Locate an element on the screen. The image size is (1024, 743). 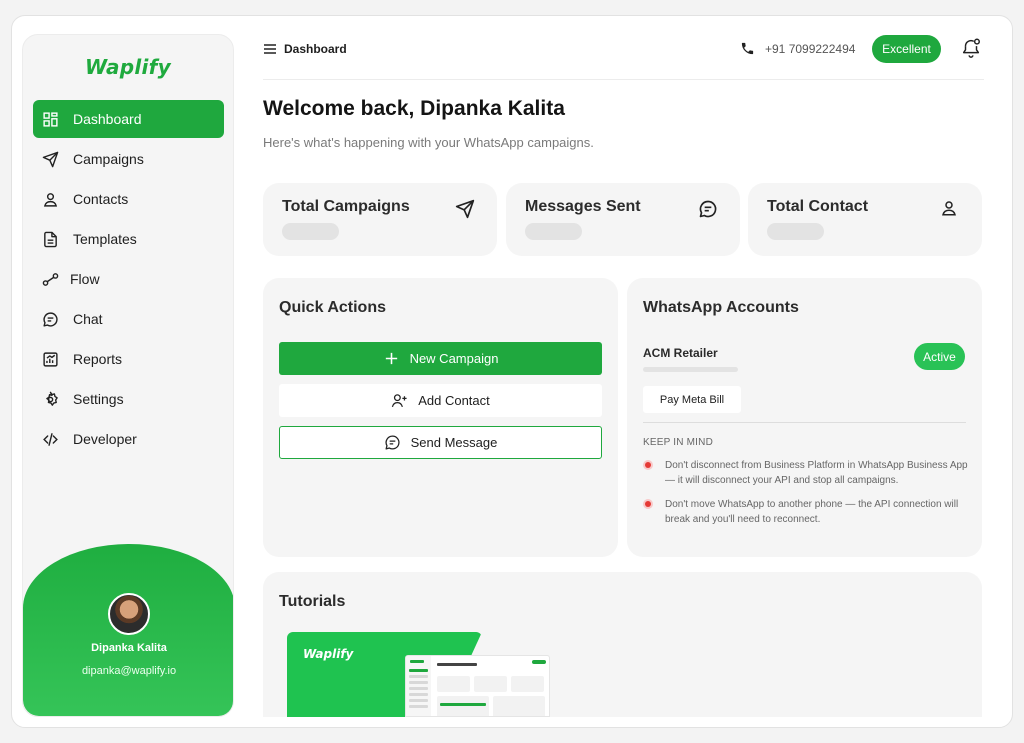
tutorials-panel: Tutorials Waplify is located at coordinates (622, 644).